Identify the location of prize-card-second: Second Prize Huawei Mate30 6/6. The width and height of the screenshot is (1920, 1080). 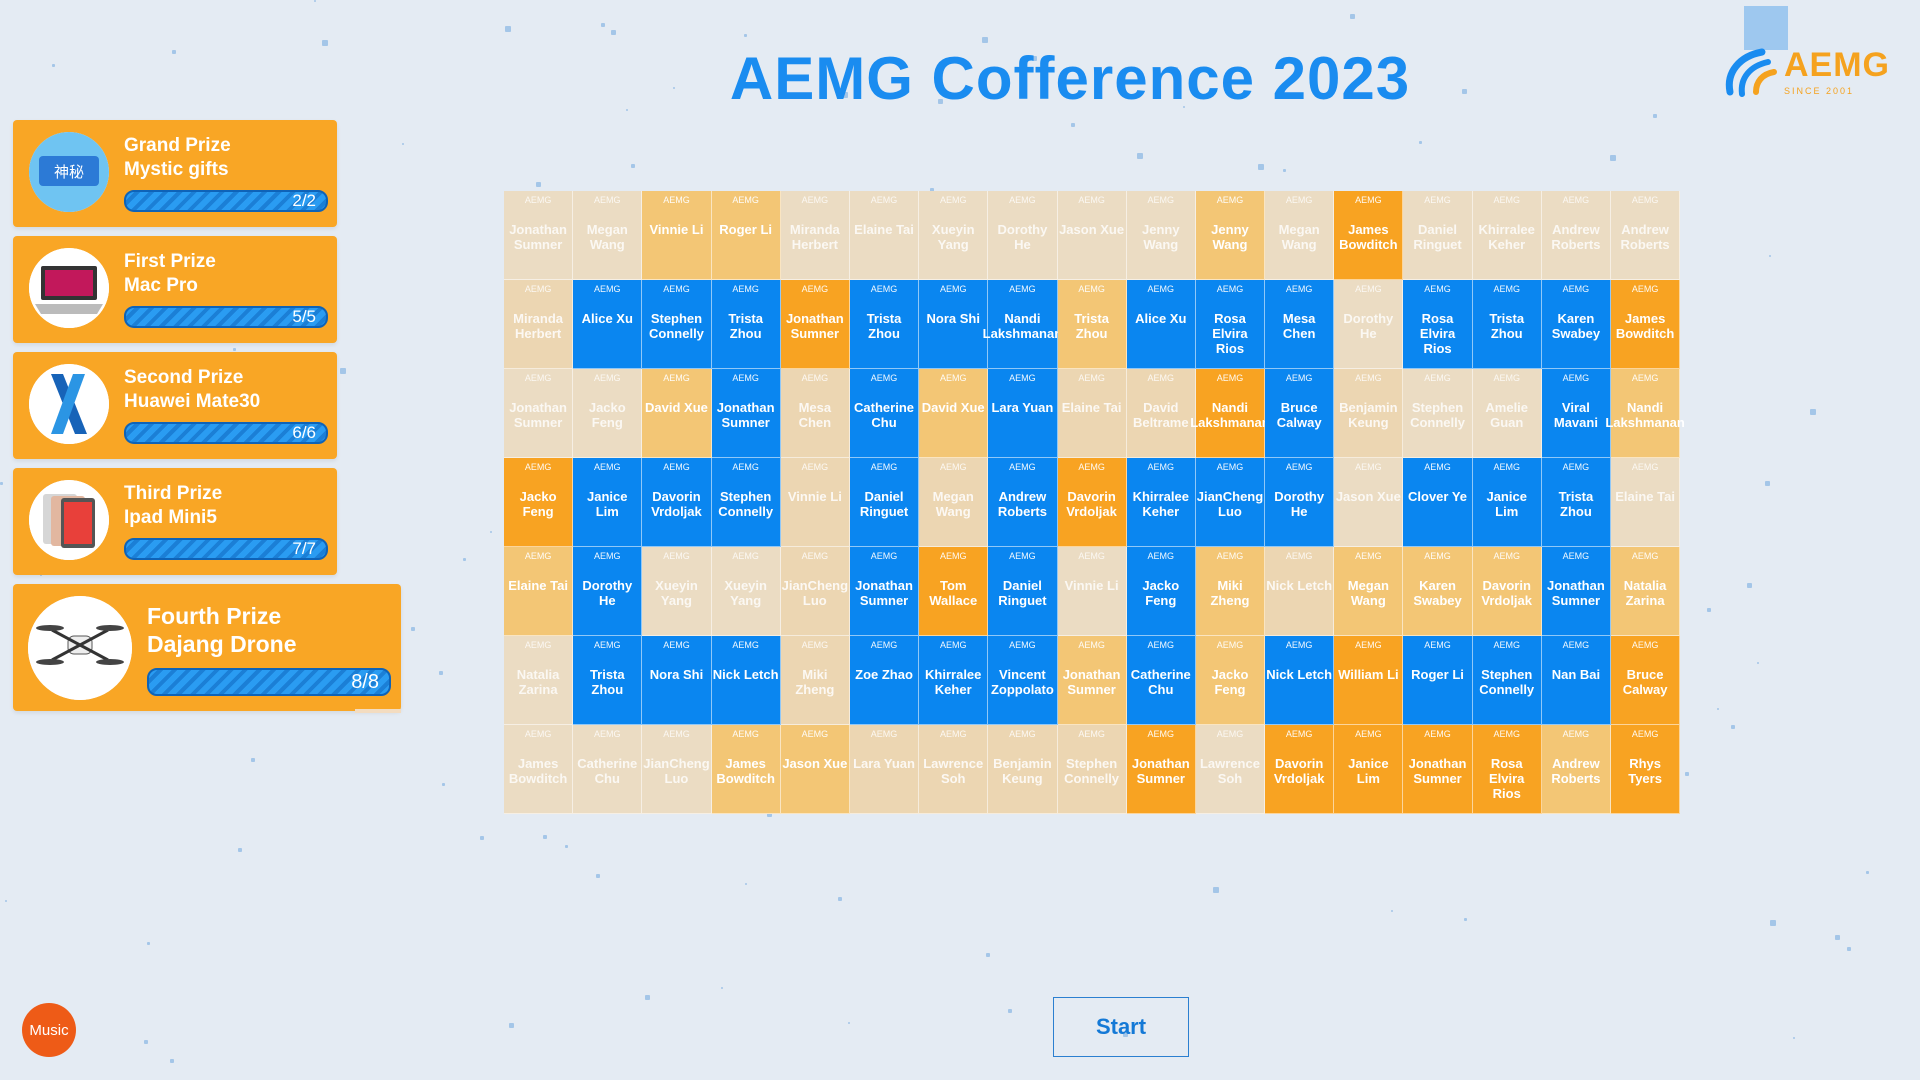
(175, 405).